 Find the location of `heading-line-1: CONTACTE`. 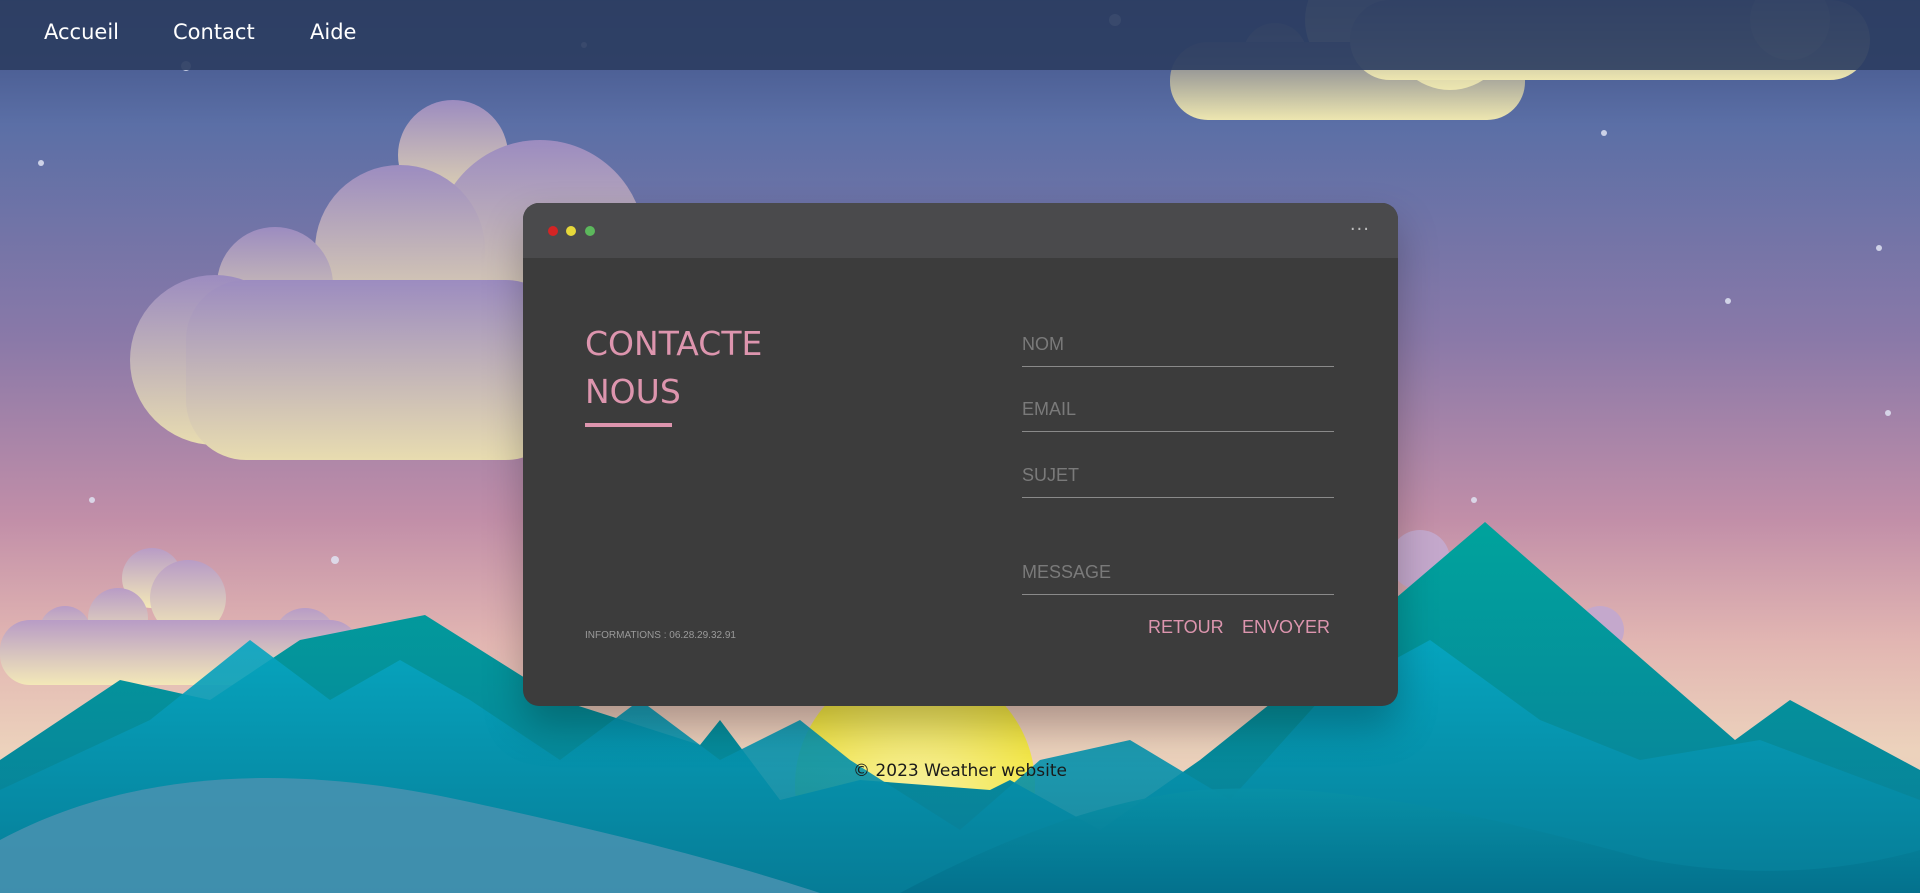

heading-line-1: CONTACTE is located at coordinates (674, 343).